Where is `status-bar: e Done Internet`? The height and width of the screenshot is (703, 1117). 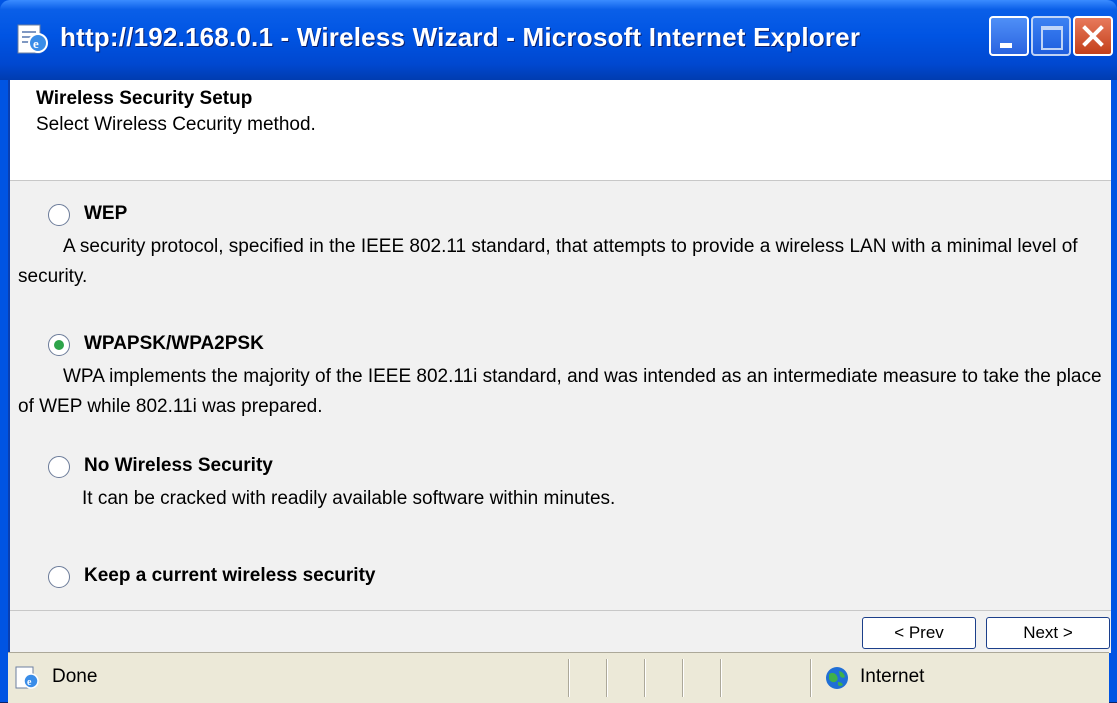 status-bar: e Done Internet is located at coordinates (558, 677).